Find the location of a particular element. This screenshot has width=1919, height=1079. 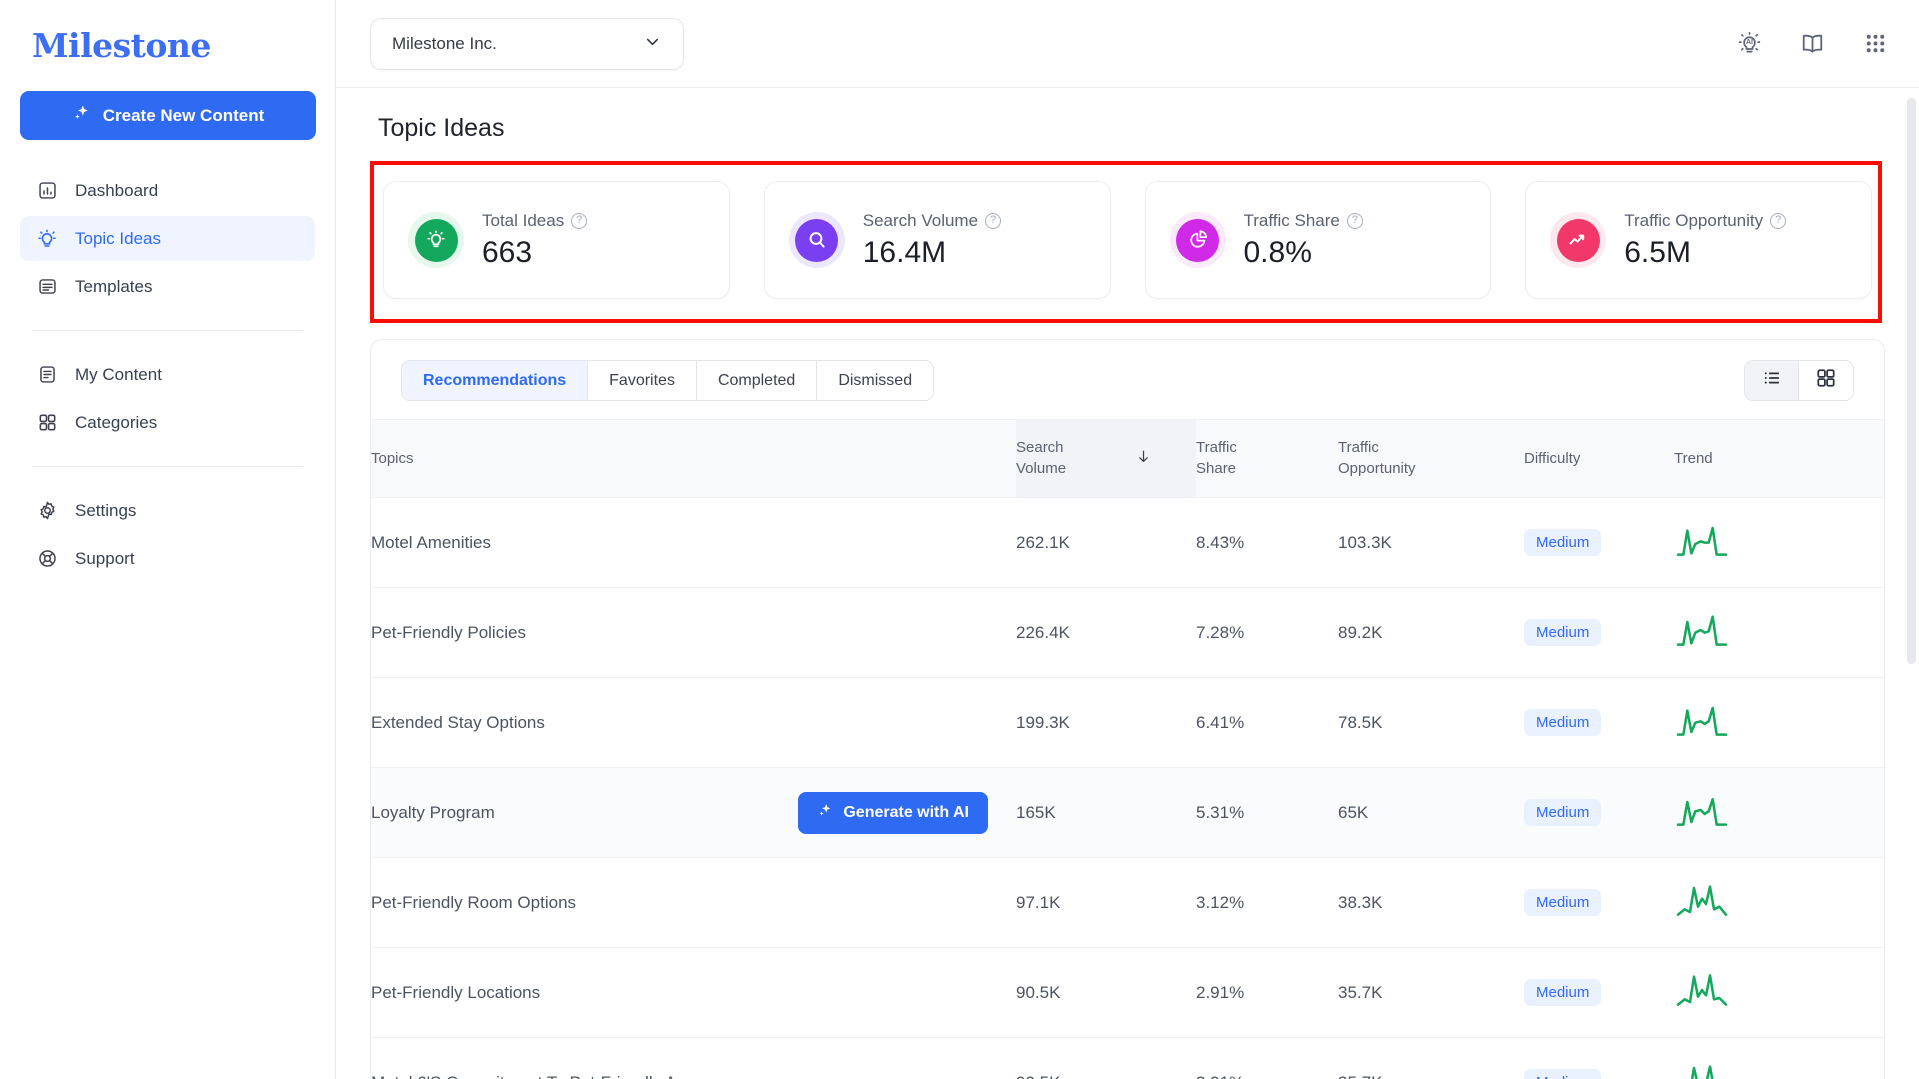

cell-topic: Extended Stay Options is located at coordinates (693, 722).